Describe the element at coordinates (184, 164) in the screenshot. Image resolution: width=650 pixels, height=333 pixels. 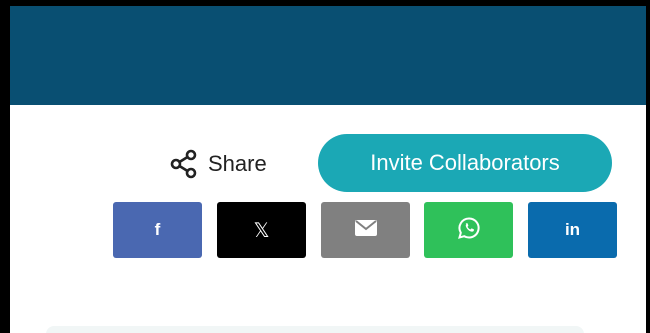
I see `share-icon` at that location.